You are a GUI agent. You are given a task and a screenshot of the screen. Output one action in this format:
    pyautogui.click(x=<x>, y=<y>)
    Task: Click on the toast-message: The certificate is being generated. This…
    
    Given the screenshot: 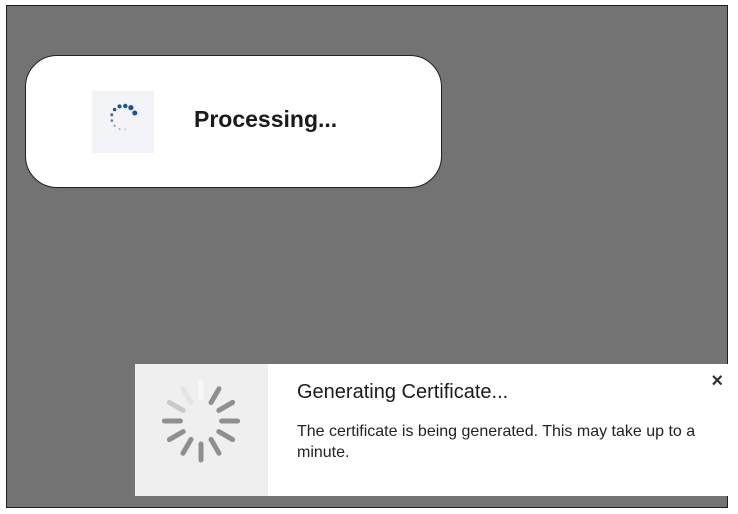 What is the action you would take?
    pyautogui.click(x=496, y=442)
    